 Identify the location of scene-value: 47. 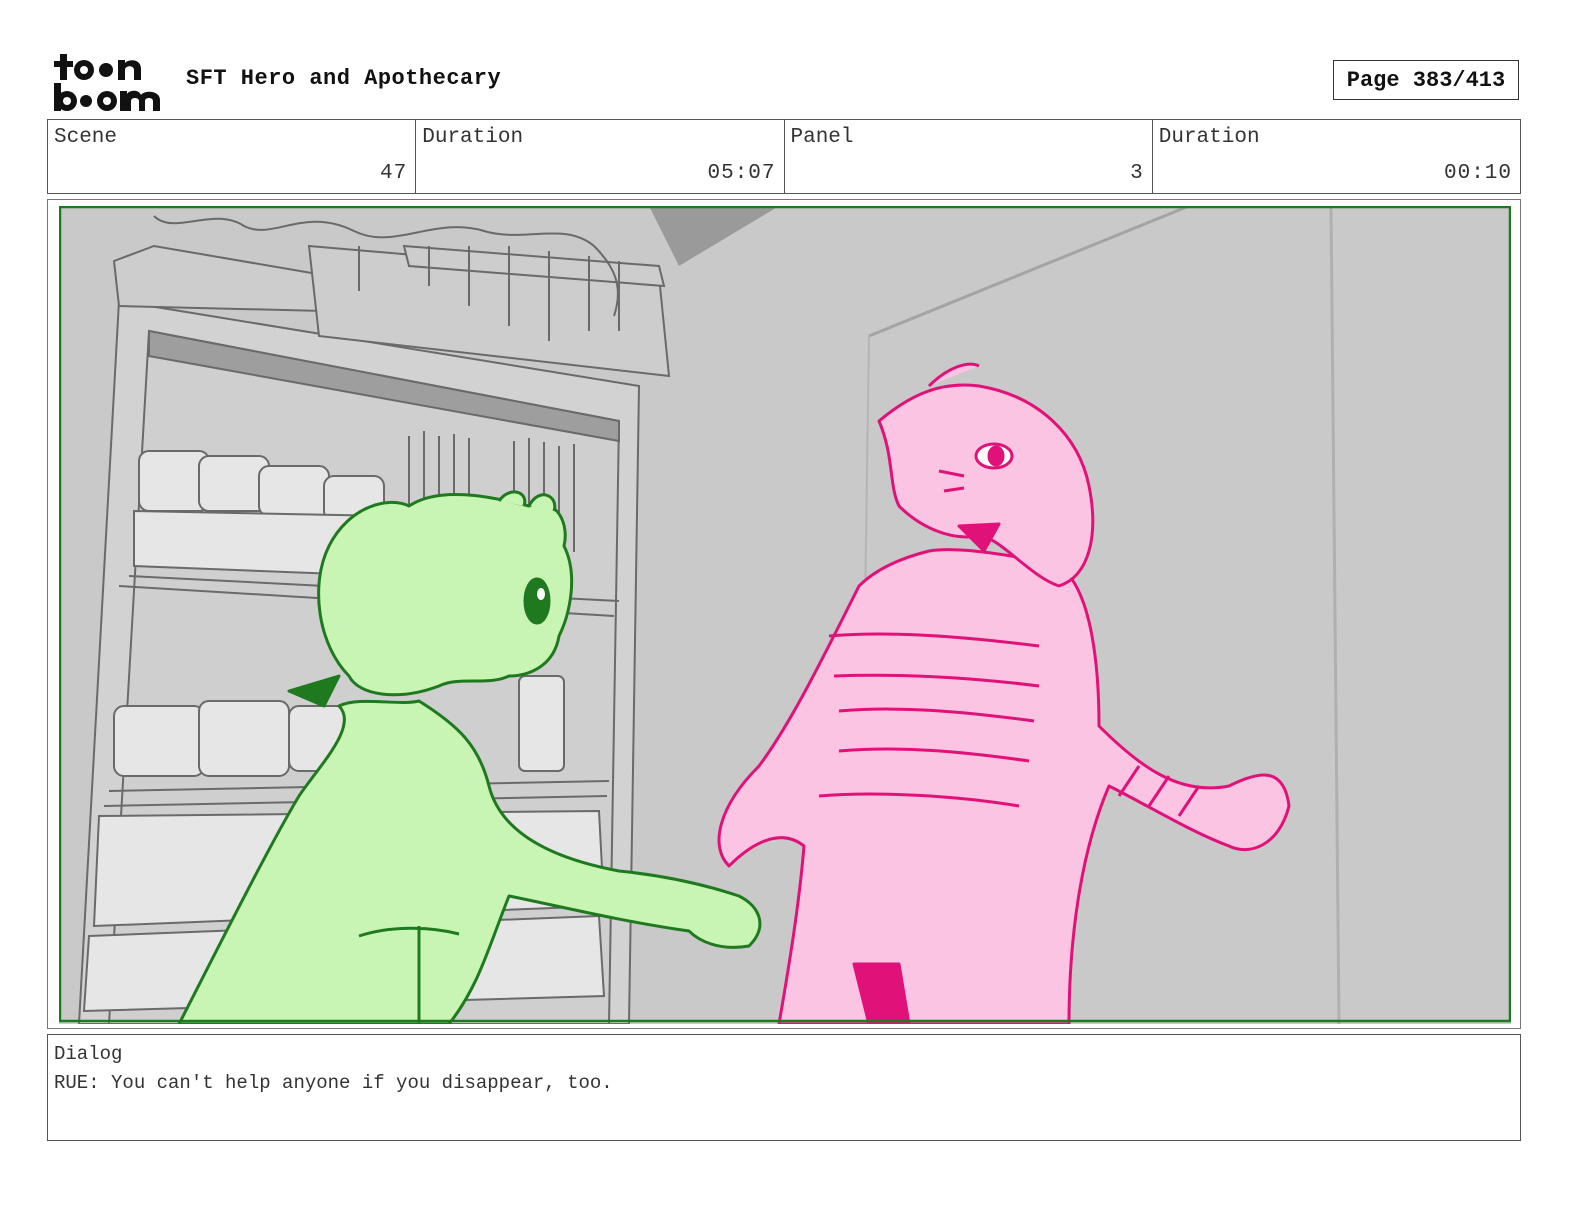
(394, 173).